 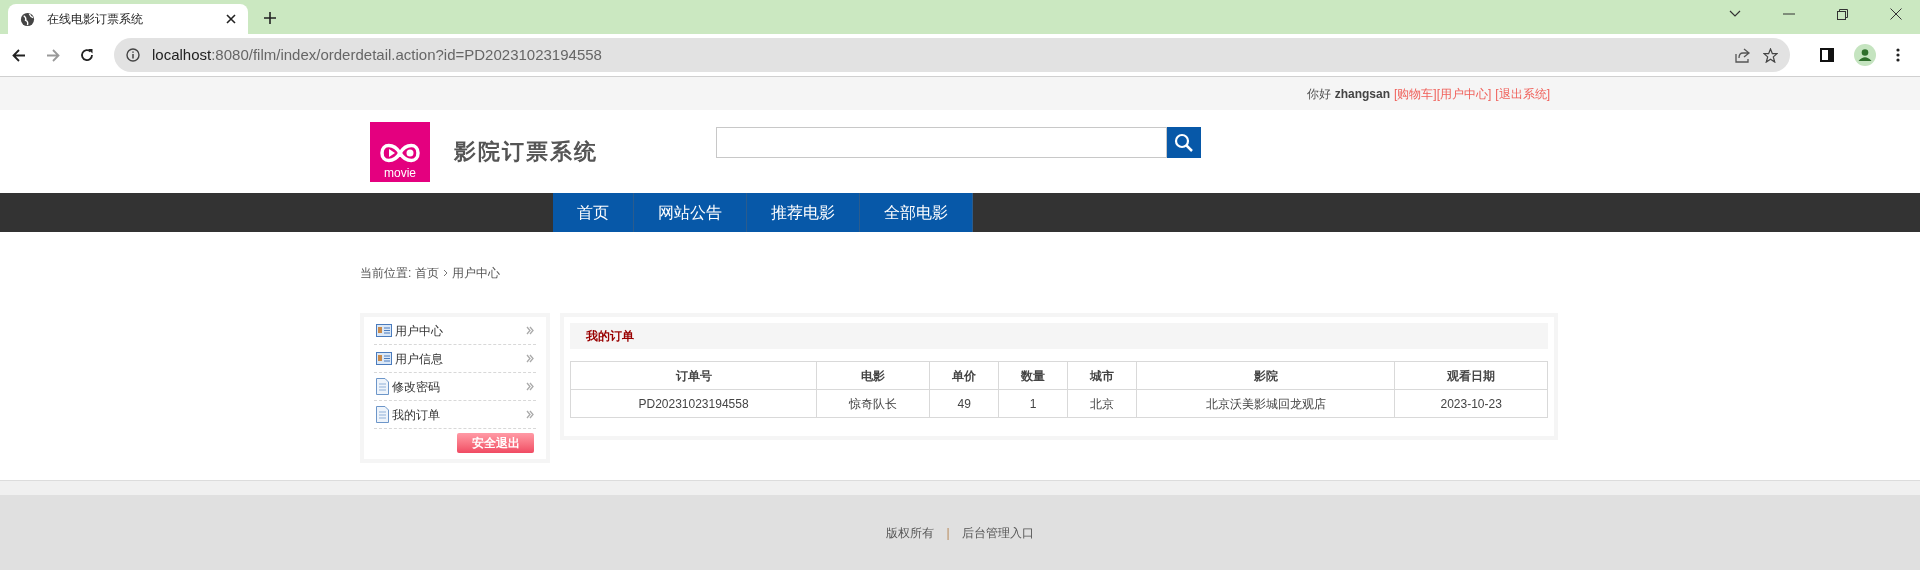 I want to click on search-icon, so click(x=1184, y=142).